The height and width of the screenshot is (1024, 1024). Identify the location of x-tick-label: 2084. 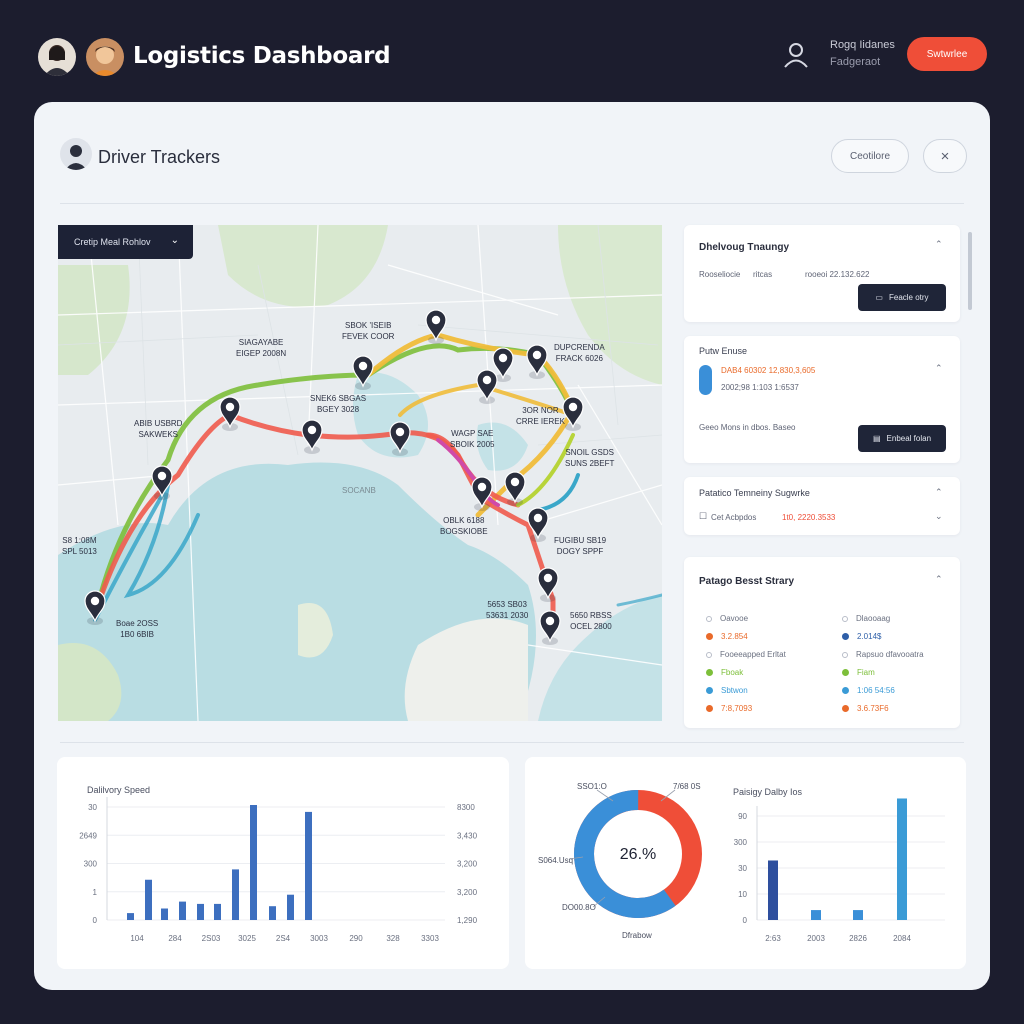
(902, 938).